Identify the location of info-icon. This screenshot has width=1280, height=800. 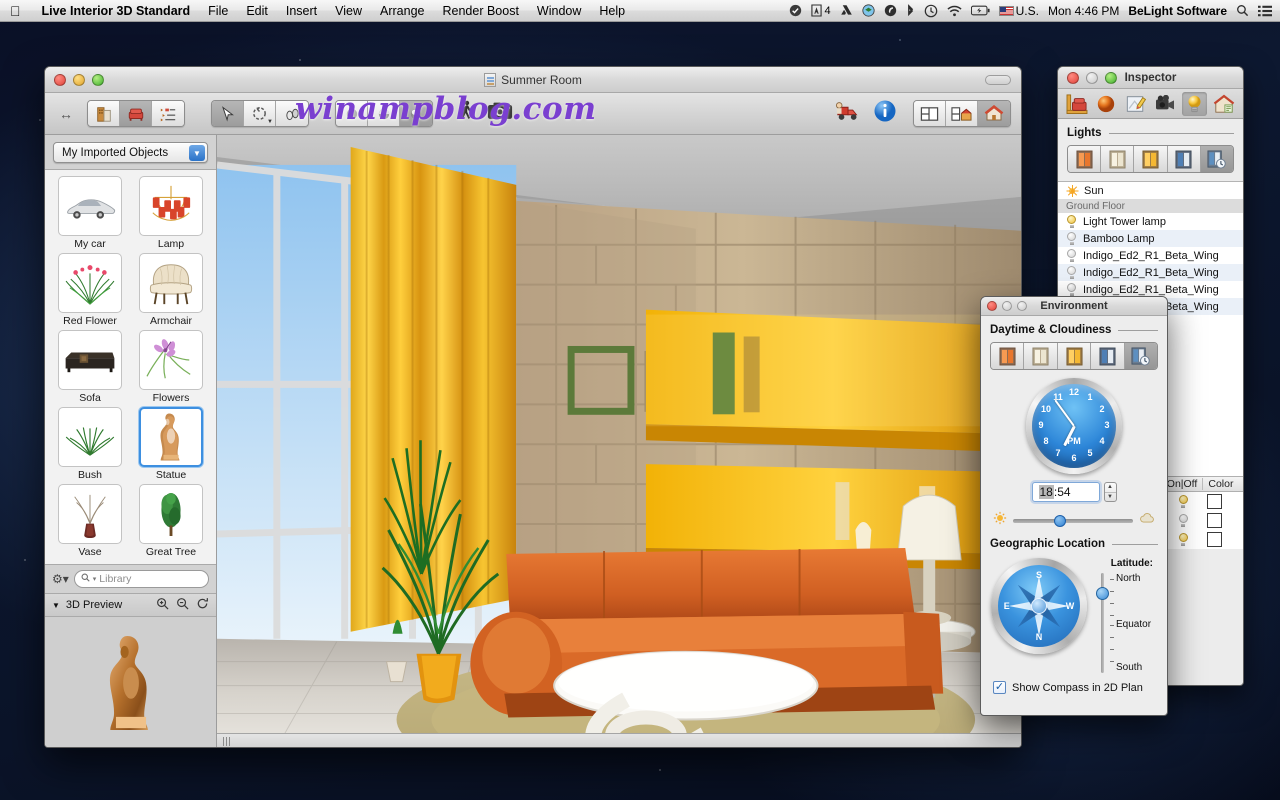
(885, 113).